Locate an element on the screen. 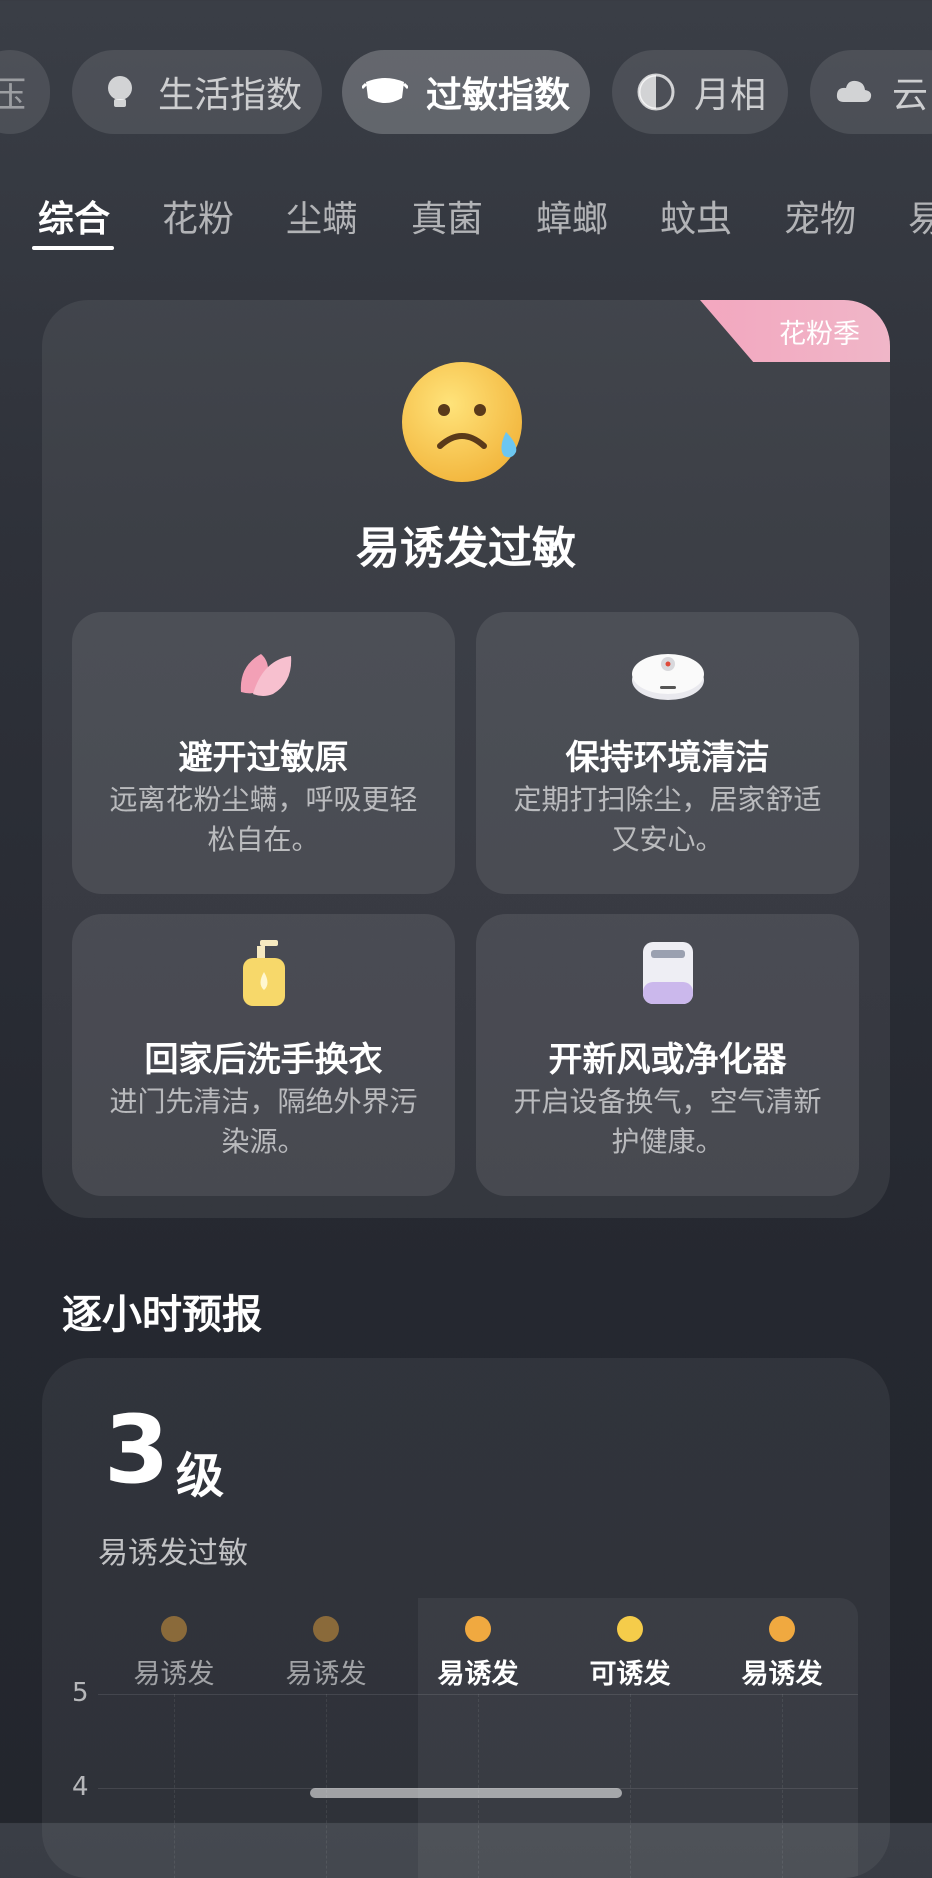 Image resolution: width=932 pixels, height=1878 pixels. tab-cockroach: 蟑螂 is located at coordinates (572, 216).